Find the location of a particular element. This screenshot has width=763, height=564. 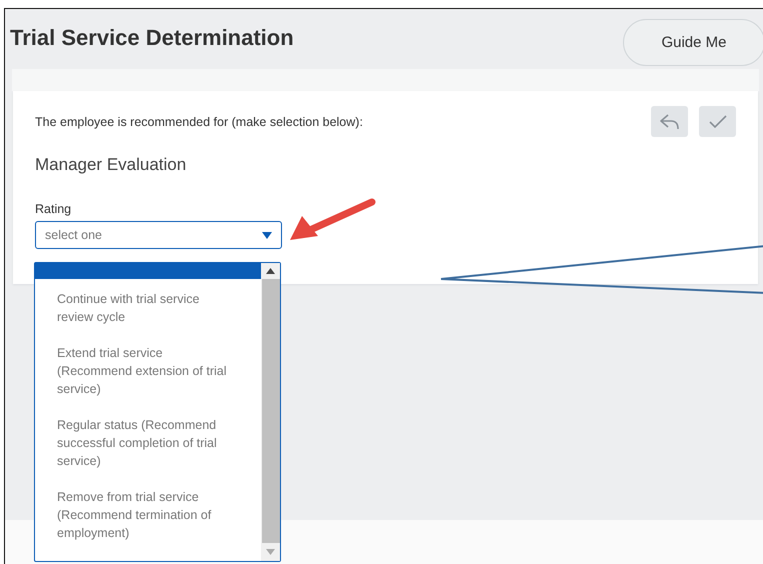

reply-button is located at coordinates (669, 121).